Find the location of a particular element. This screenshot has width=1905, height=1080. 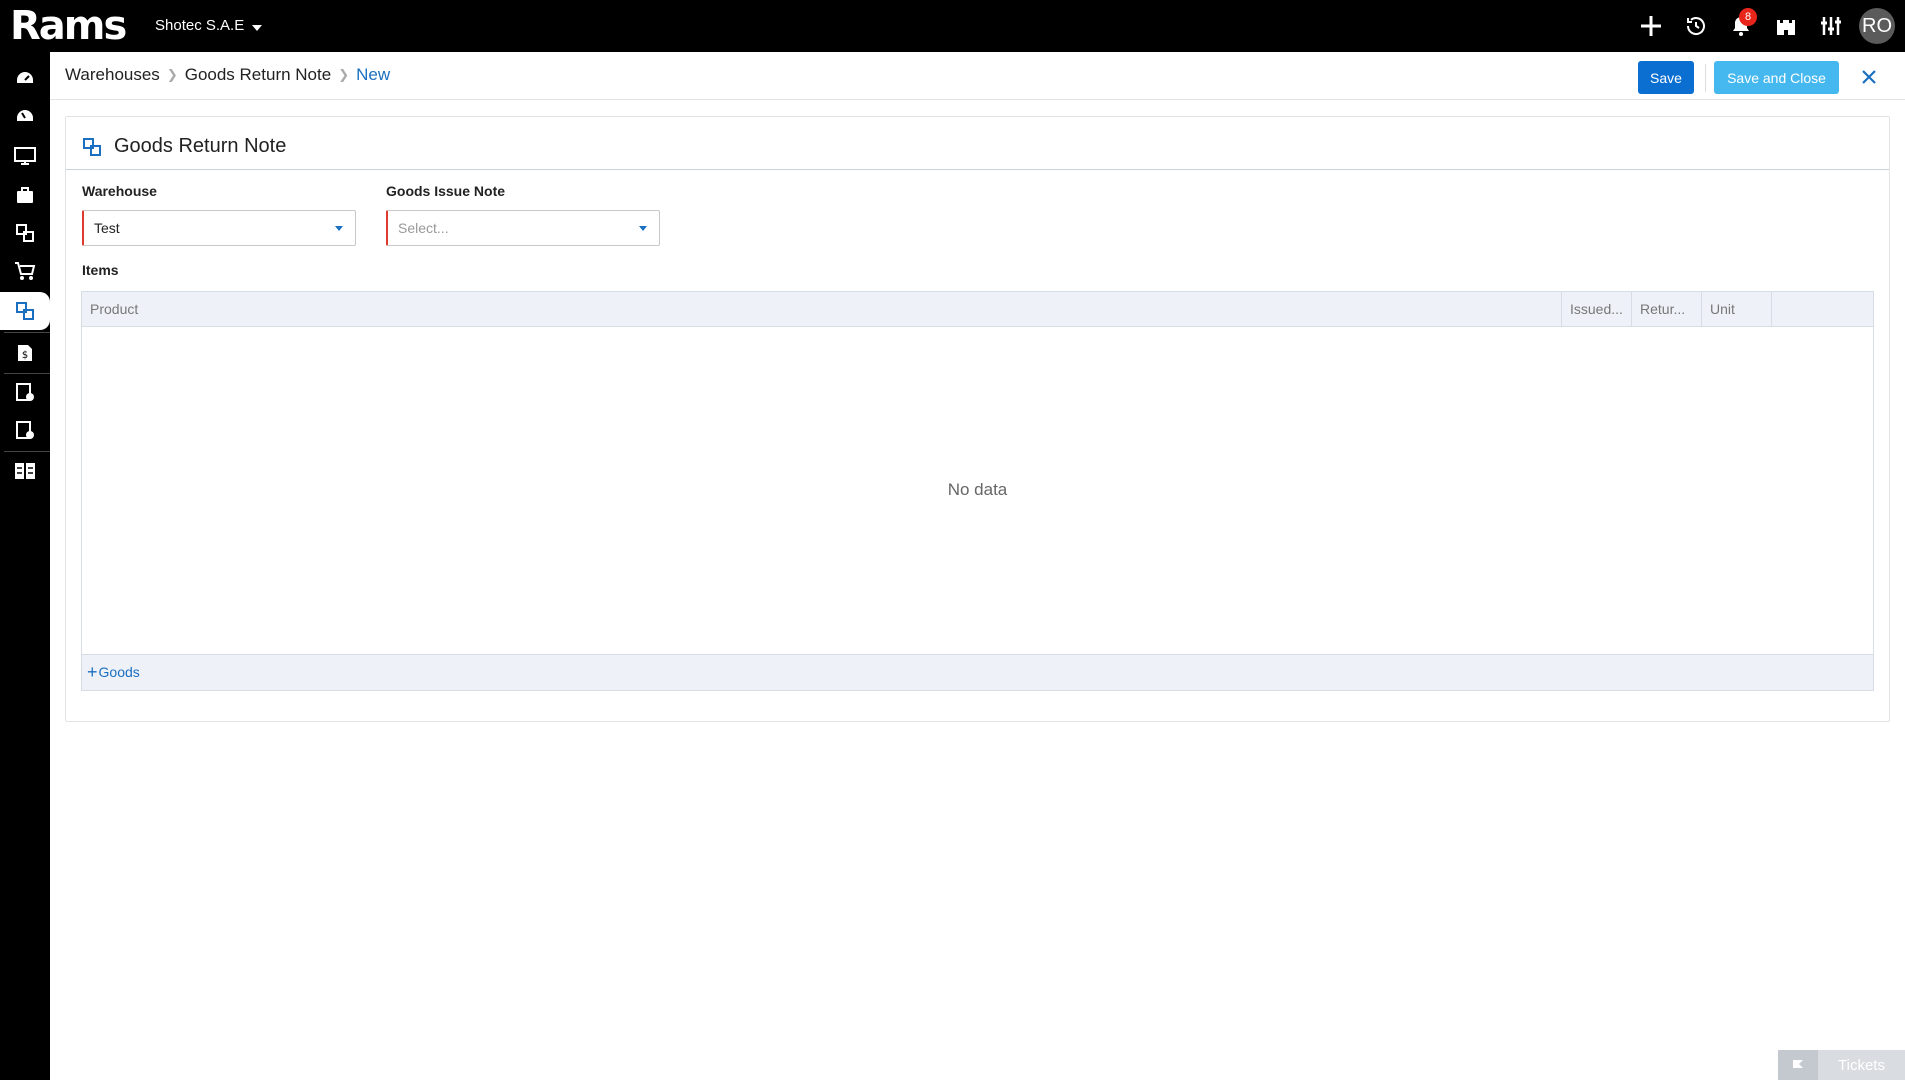

goods-return-icon is located at coordinates (92, 146).